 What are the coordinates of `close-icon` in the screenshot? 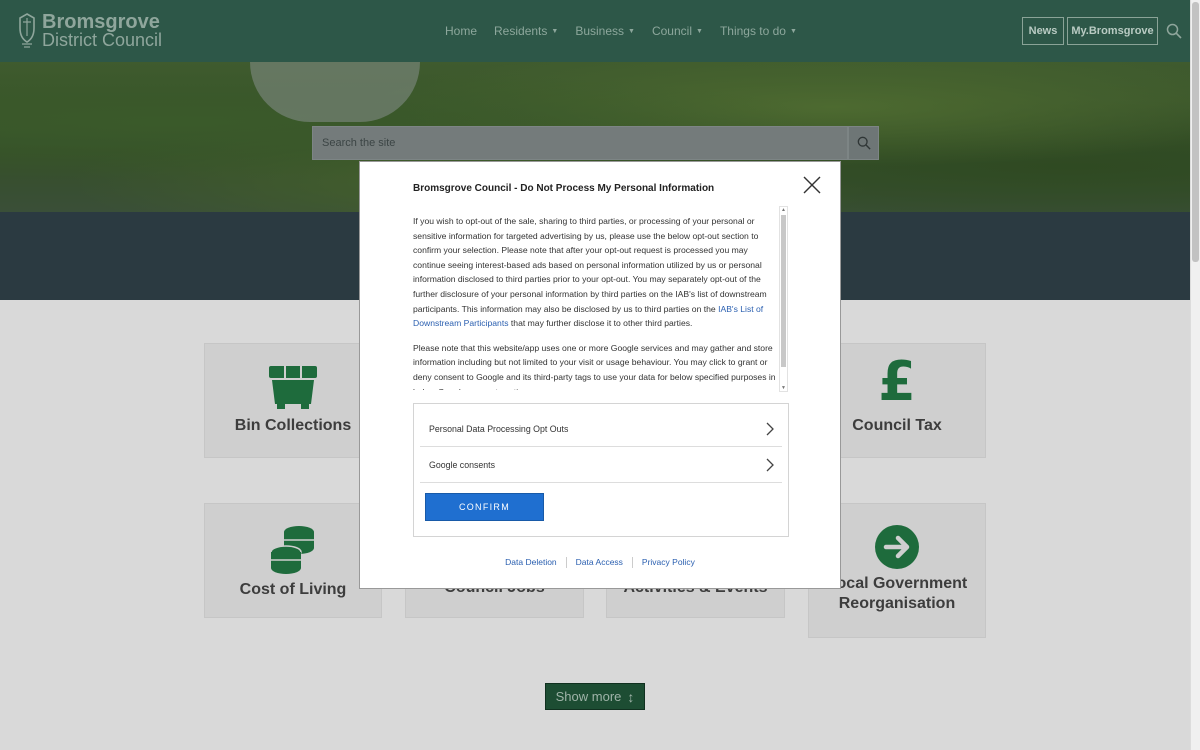 It's located at (812, 185).